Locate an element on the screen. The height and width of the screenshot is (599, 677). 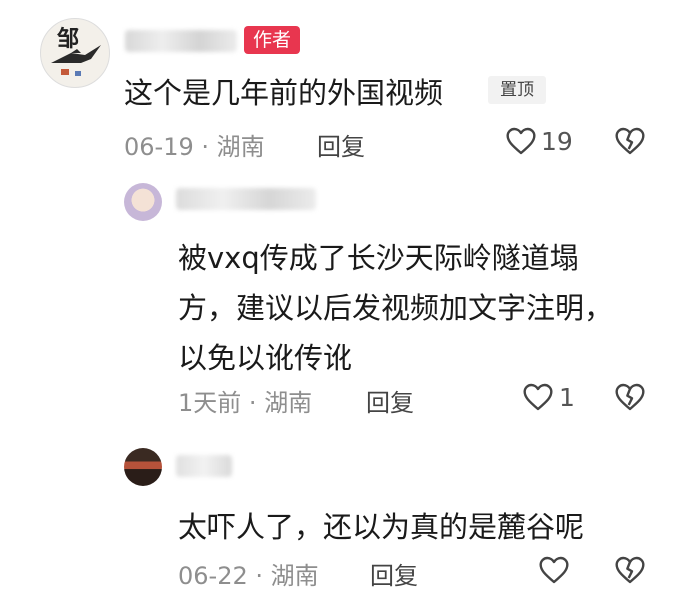
comment-text: 被vxq传成了长沙天际岭隧道塌 方，建议以后发视频加文字注明， 以免以讹传讹 is located at coordinates (396, 308).